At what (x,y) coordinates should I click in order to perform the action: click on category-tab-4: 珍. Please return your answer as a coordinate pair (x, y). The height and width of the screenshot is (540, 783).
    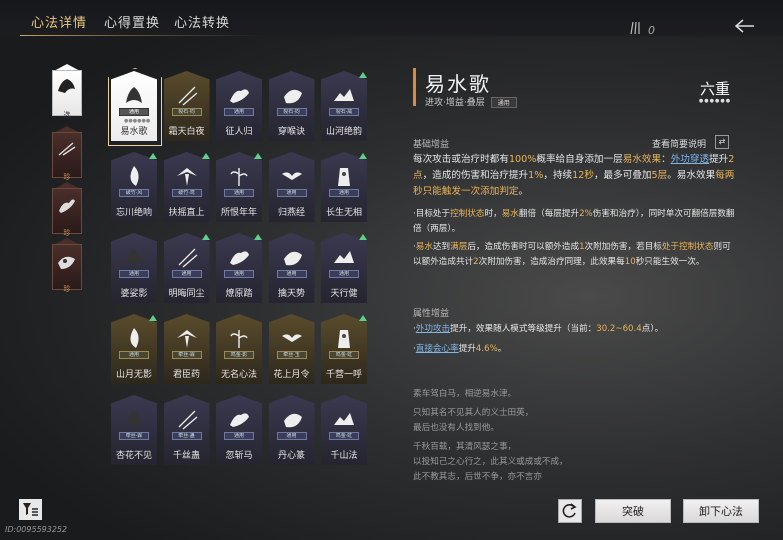
    Looking at the image, I should click on (67, 265).